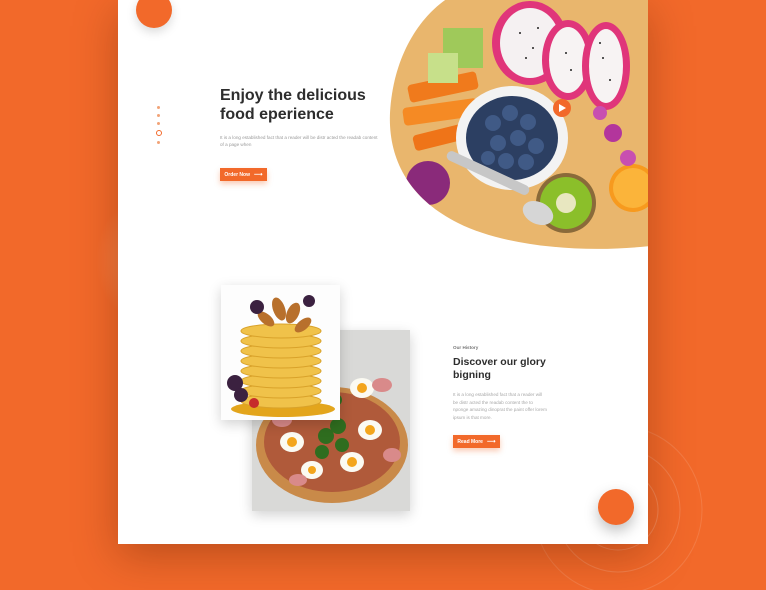 Image resolution: width=766 pixels, height=590 pixels. Describe the element at coordinates (237, 174) in the screenshot. I see `order-now-label: Order Now` at that location.